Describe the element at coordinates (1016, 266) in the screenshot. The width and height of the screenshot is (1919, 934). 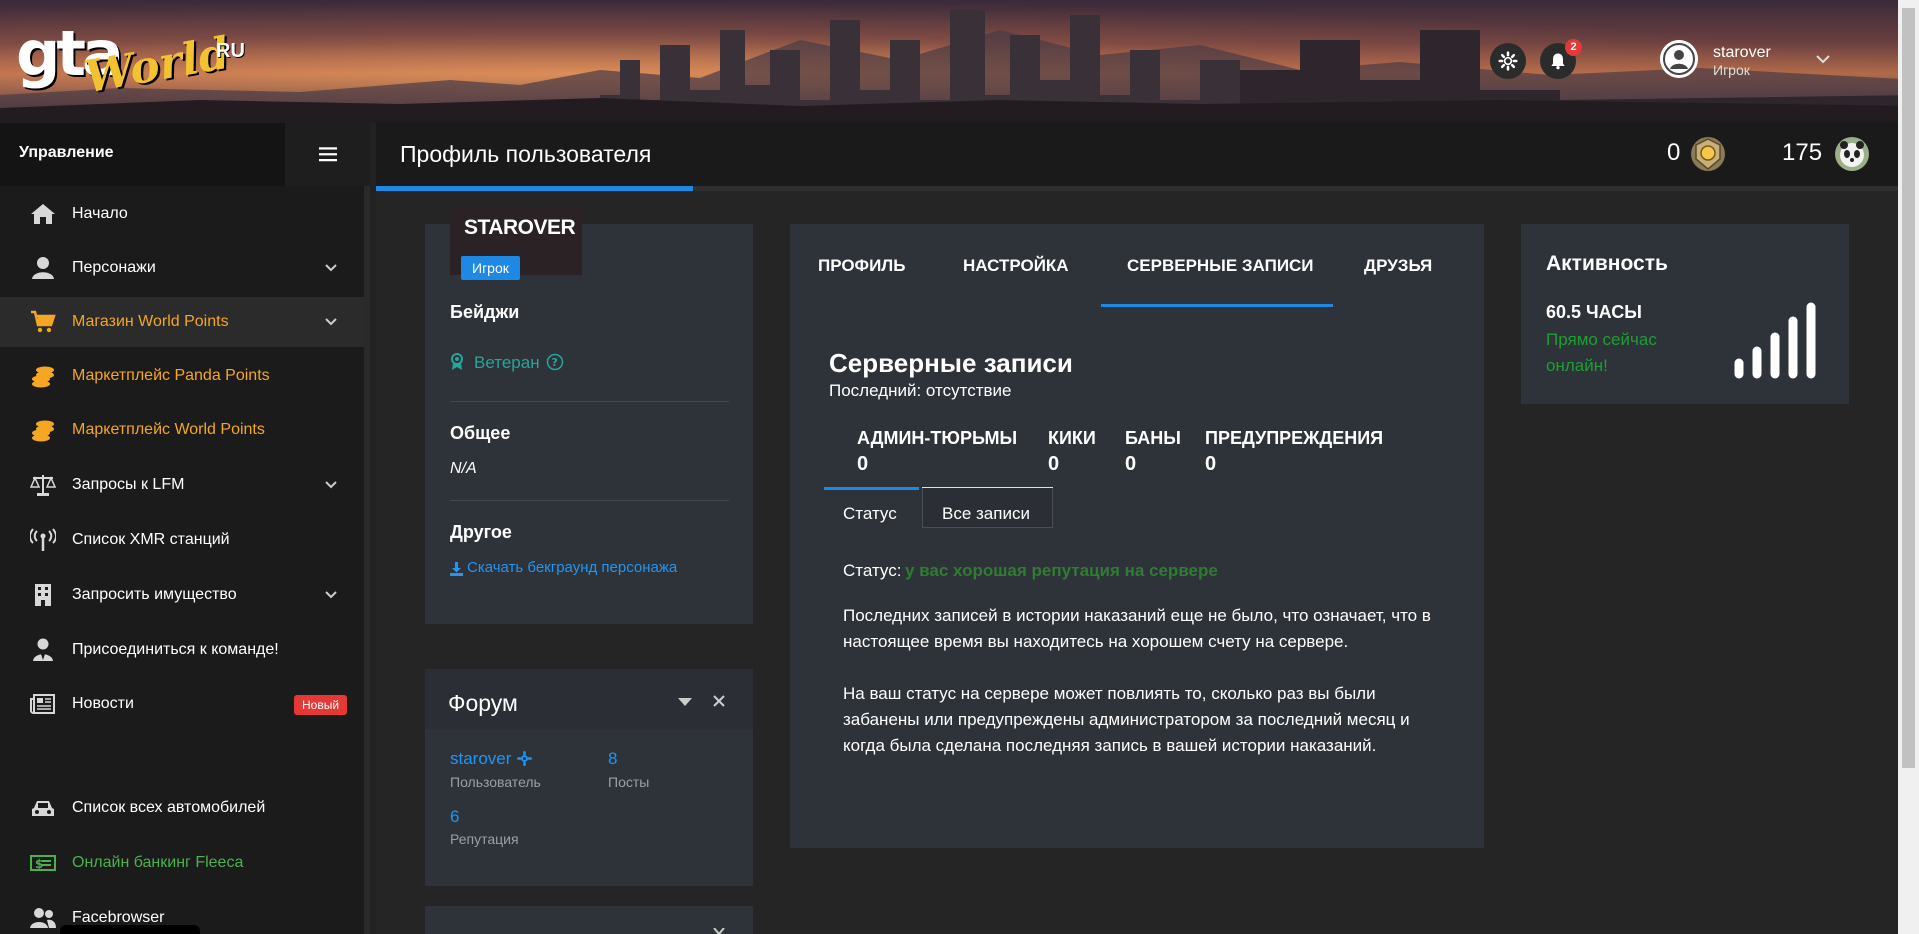
I see `tab-settings: НАСТРОЙКА` at that location.